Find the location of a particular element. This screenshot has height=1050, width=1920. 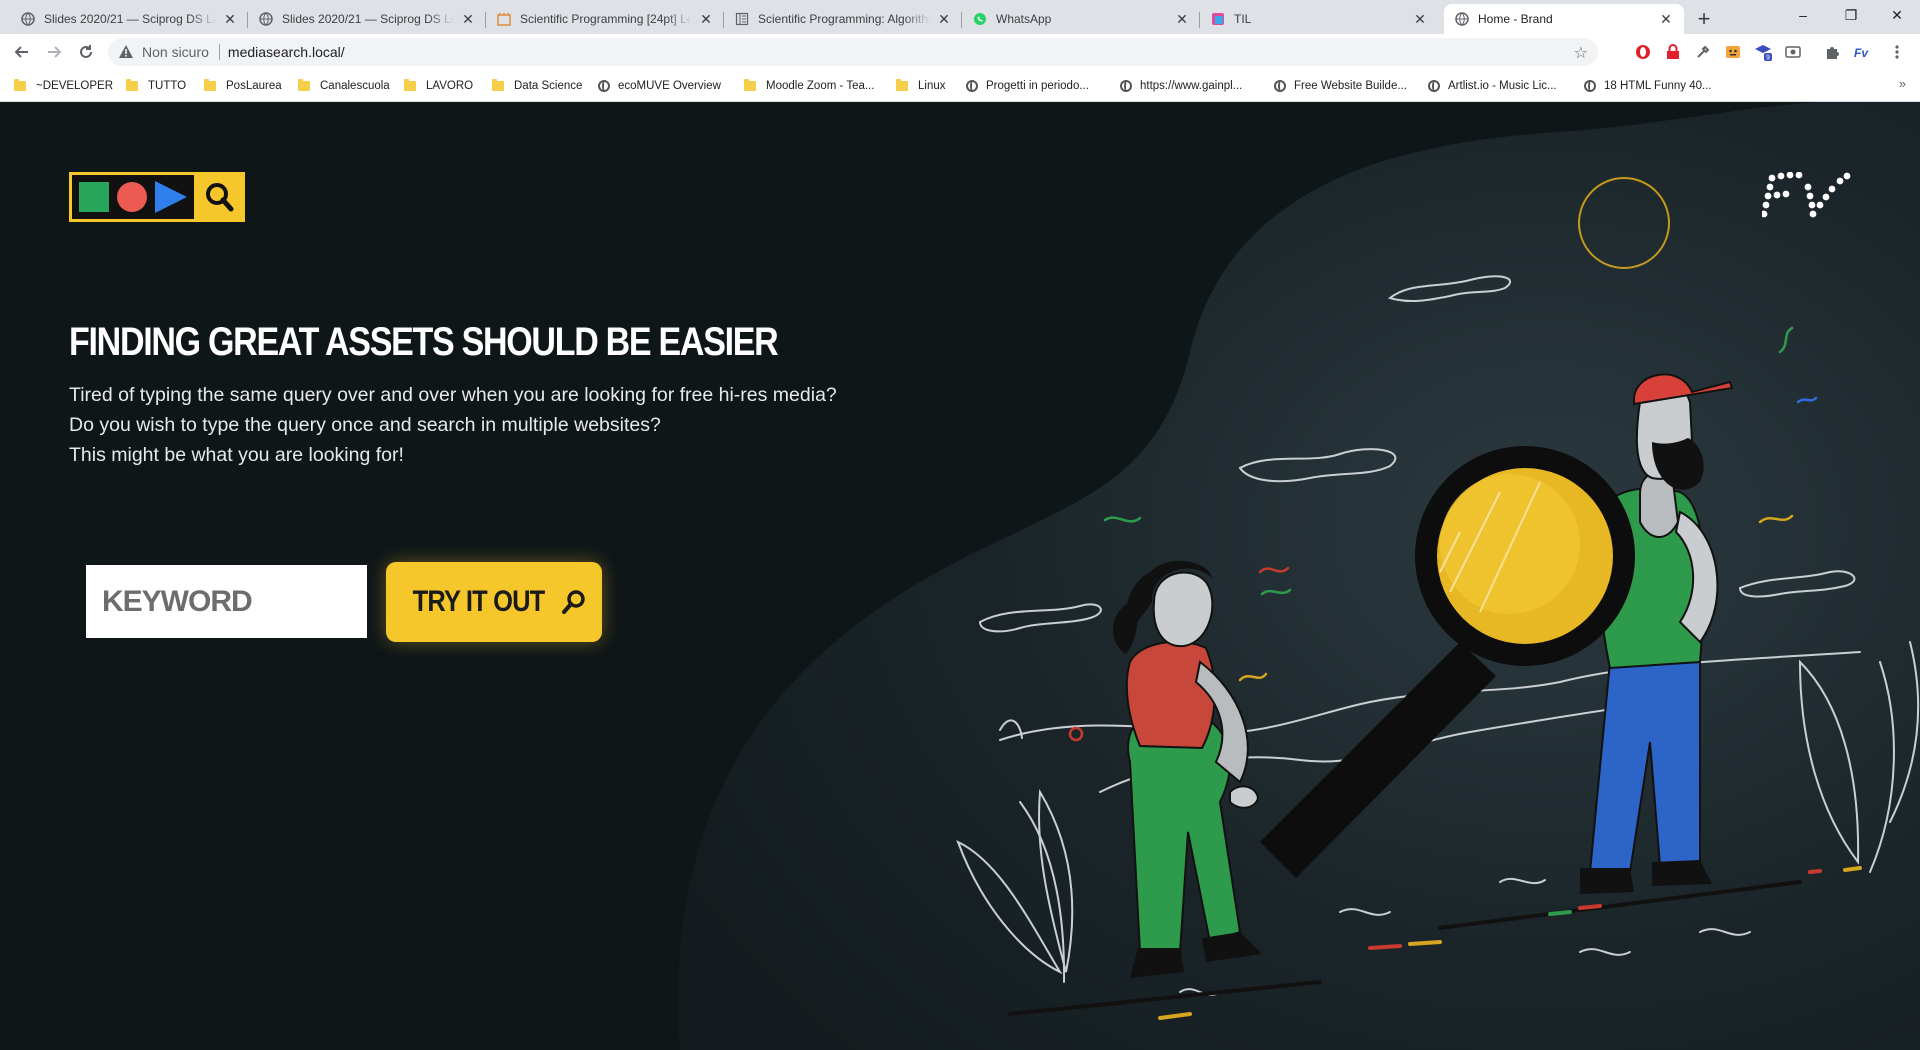

tab-title: Slides 2020/21 — Sciprog DS Lab is located at coordinates (368, 19).